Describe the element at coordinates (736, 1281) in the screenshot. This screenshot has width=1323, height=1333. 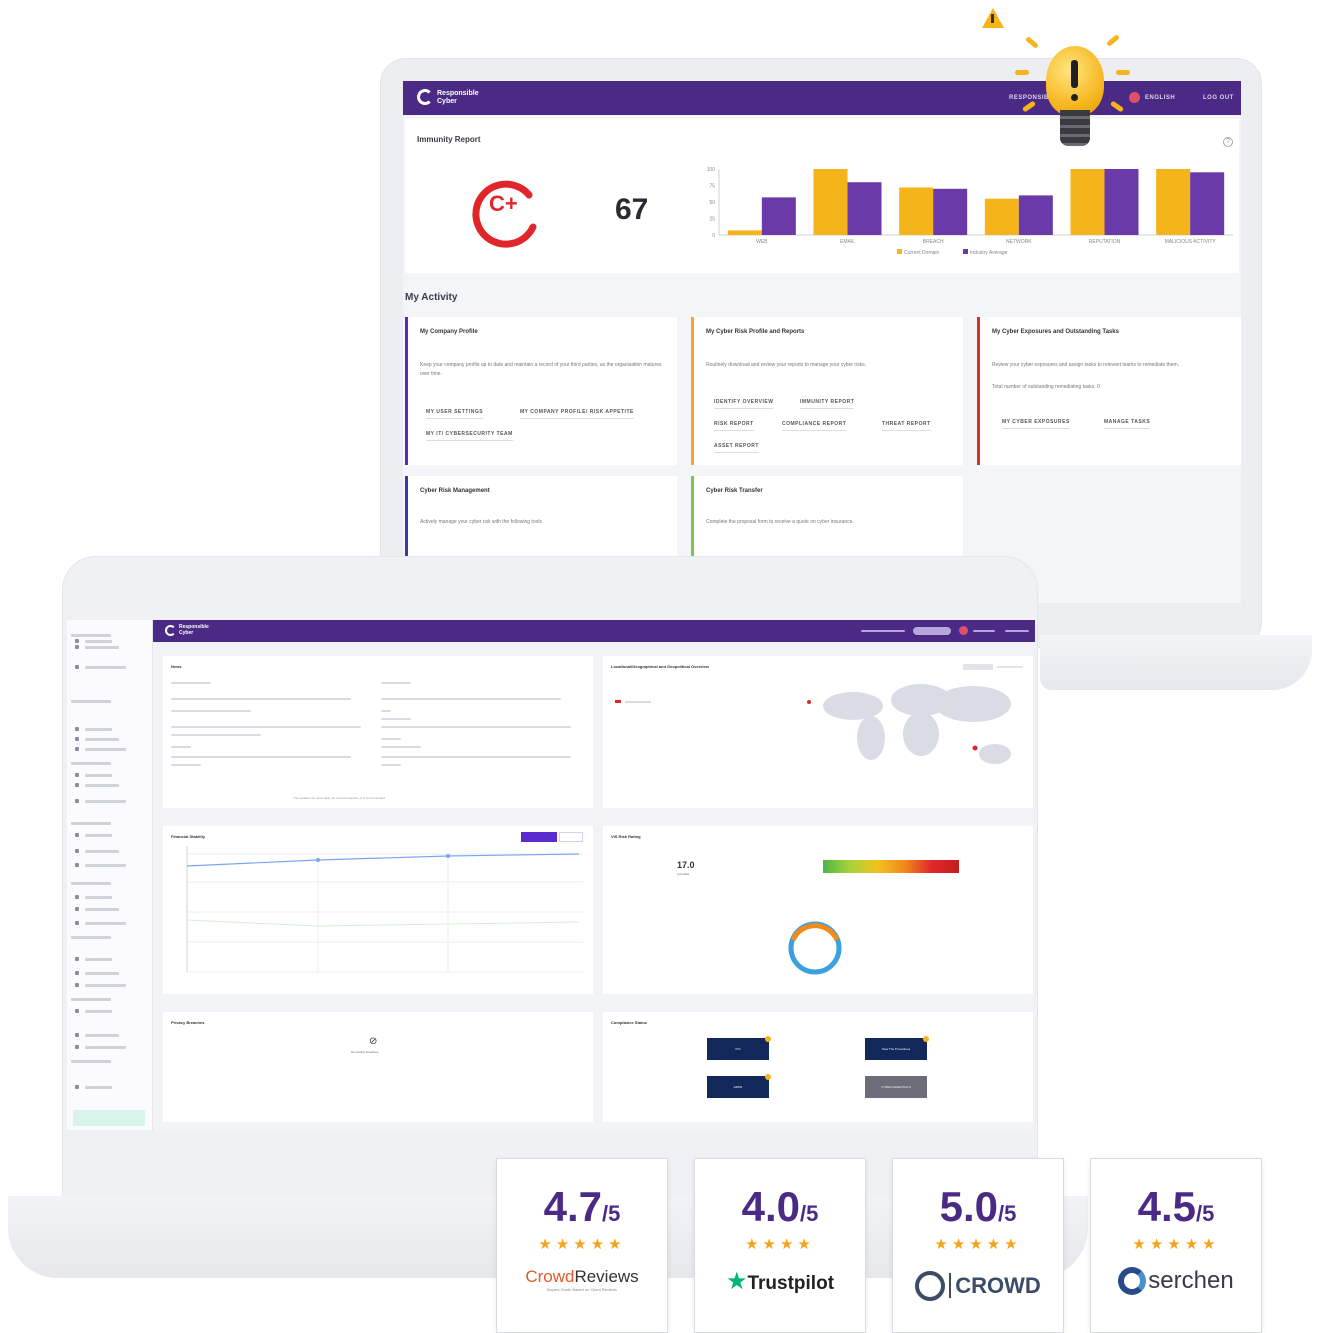
I see `review-platform-name: ★` at that location.